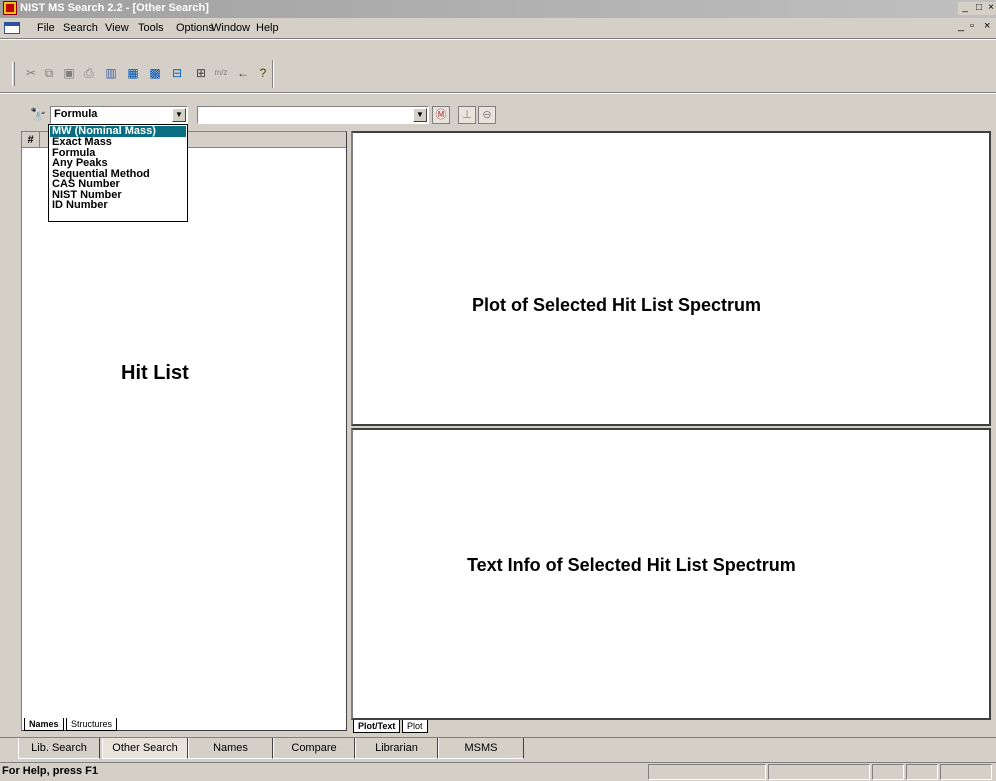 This screenshot has height=781, width=996. What do you see at coordinates (498, 39) in the screenshot?
I see `menu-separator` at bounding box center [498, 39].